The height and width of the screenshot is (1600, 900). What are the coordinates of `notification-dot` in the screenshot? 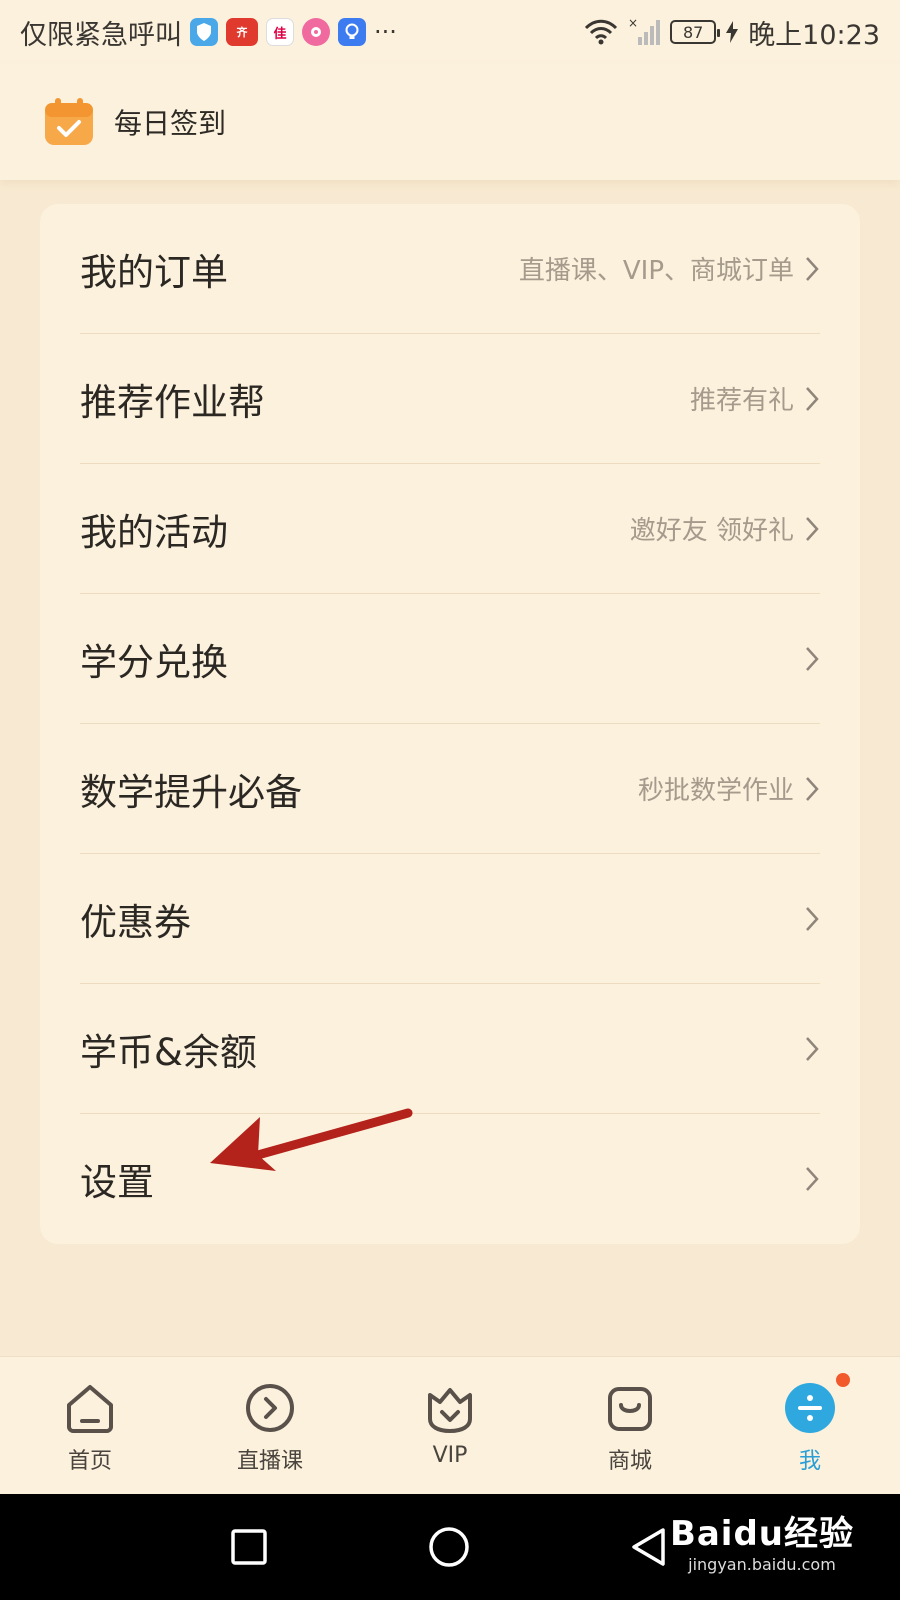 It's located at (843, 1380).